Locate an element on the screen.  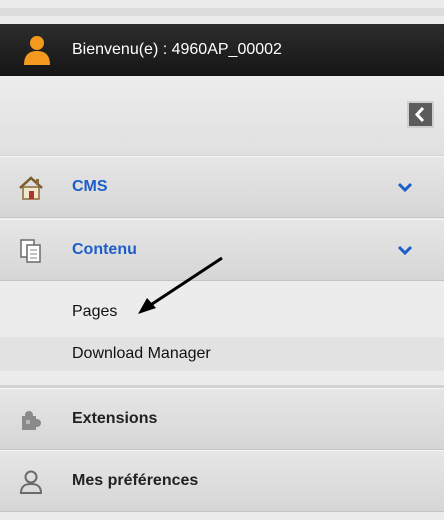
menu-label-cms: CMS is located at coordinates (90, 186).